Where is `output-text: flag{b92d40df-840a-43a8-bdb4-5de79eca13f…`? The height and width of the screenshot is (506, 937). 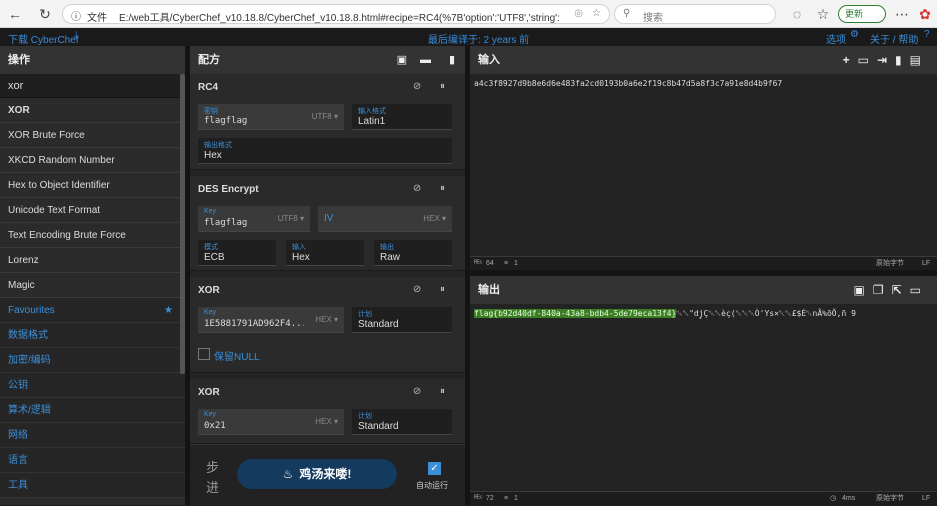
output-text: flag{b92d40df-840a-43a8-bdb4-5de79eca13f… is located at coordinates (665, 314).